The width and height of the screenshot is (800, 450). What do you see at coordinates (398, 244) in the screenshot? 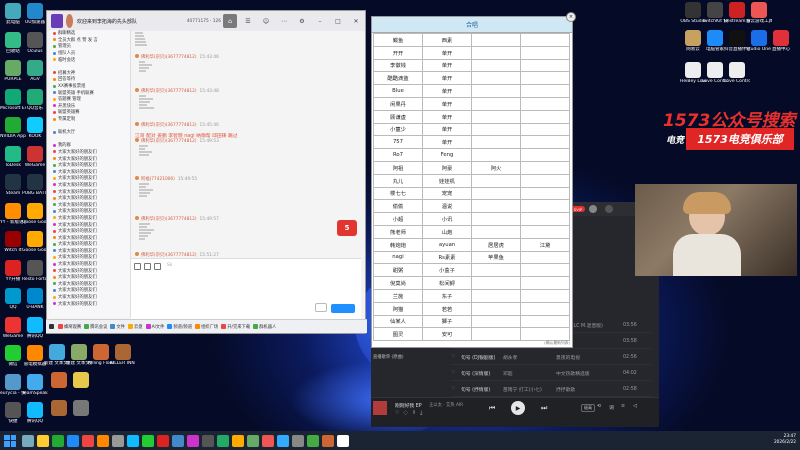
I see `roster-cell: 韩炮炮` at bounding box center [398, 244].